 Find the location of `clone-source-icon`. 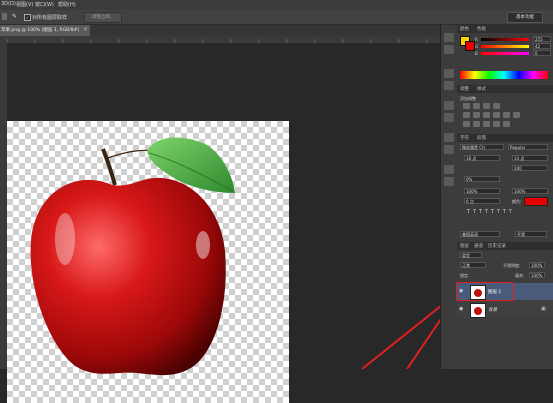

clone-source-icon is located at coordinates (449, 85).